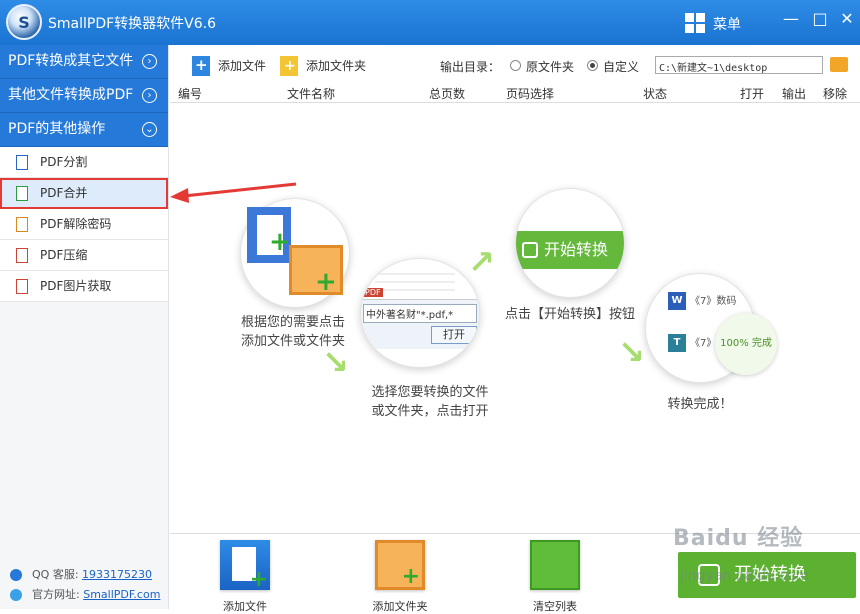 This screenshot has height=614, width=860. Describe the element at coordinates (57, 129) in the screenshot. I see `section-label: PDF的其他操作` at that location.